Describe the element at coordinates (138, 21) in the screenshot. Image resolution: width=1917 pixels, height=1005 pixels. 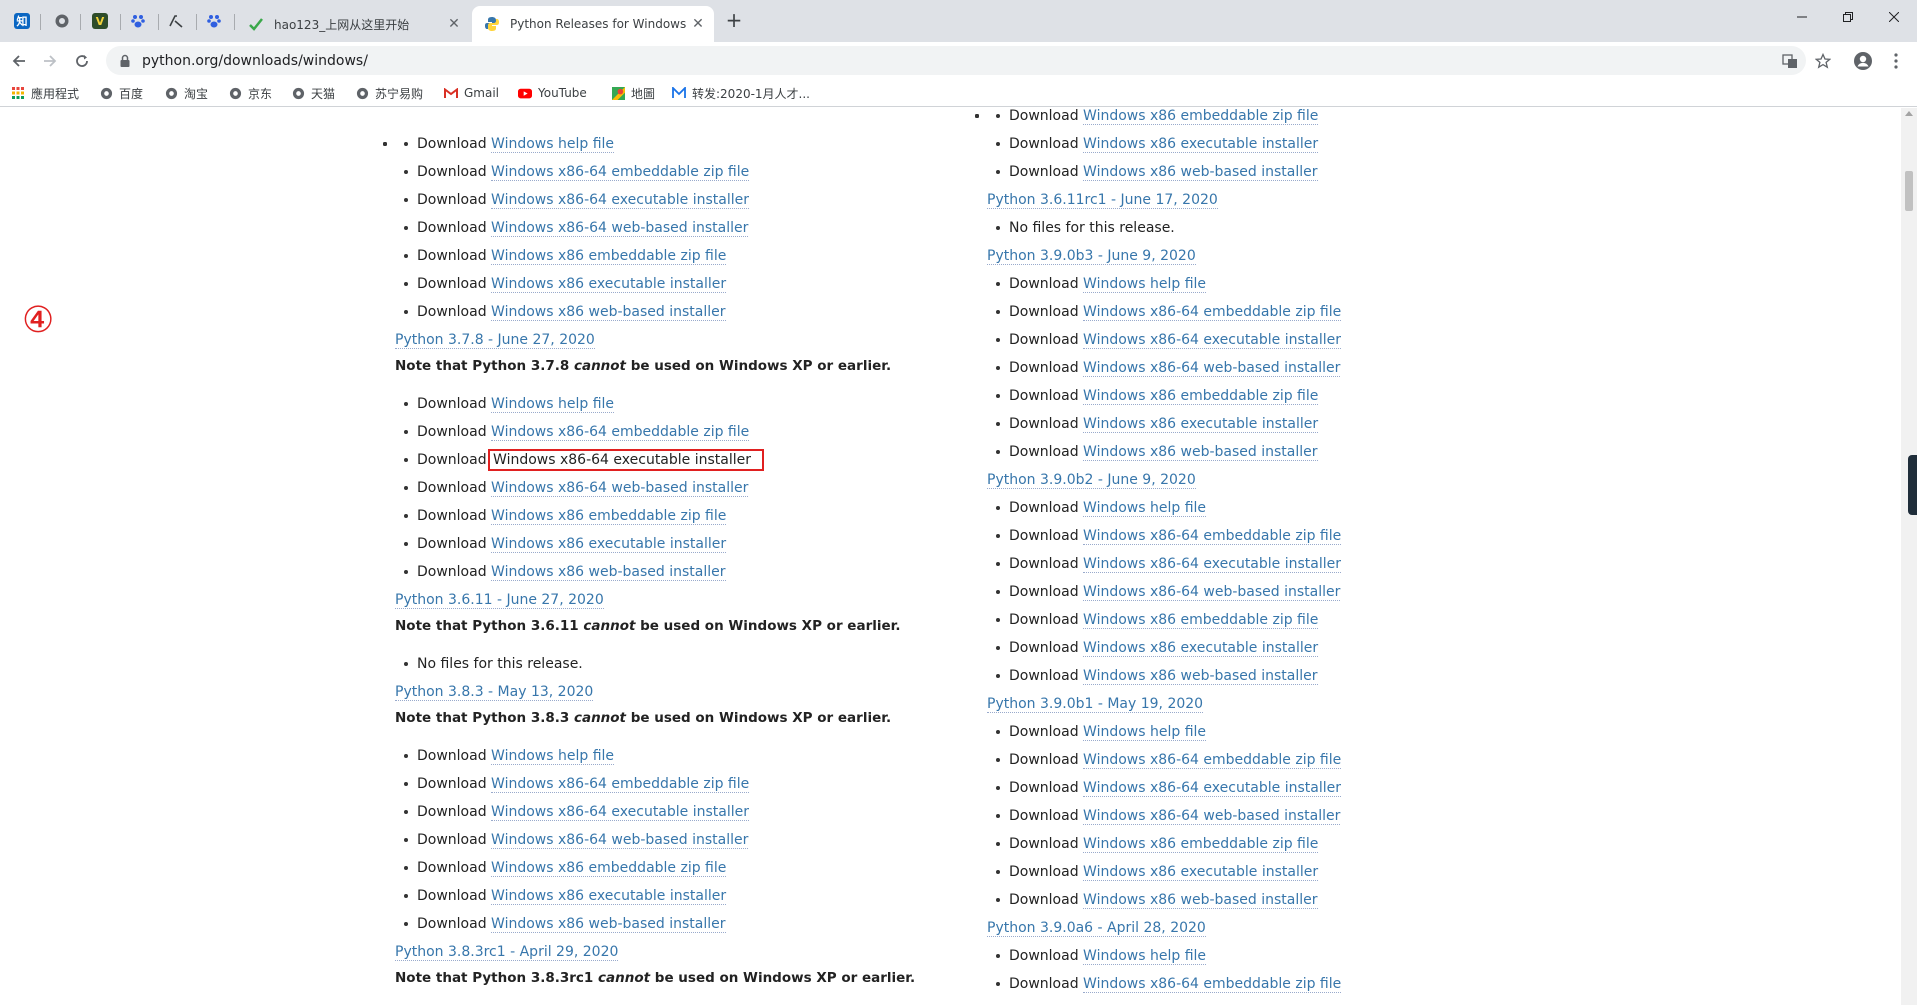
I see `pinned-tab-baidu` at that location.